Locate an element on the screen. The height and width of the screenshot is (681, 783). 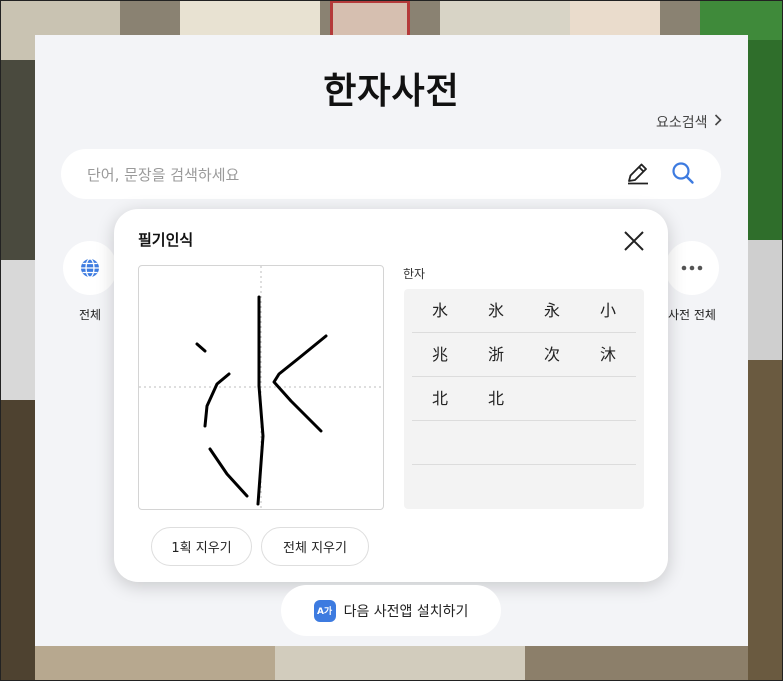
candidates-label: 한자 is located at coordinates (414, 274).